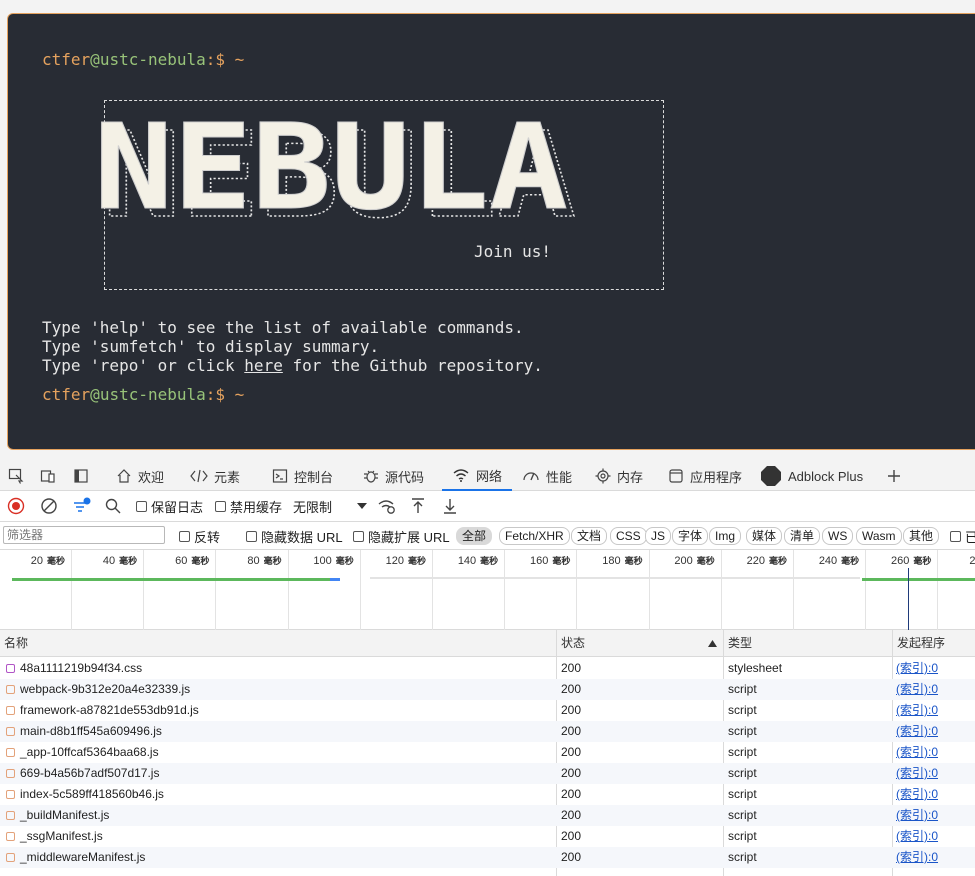 The image size is (975, 876). Describe the element at coordinates (36, 590) in the screenshot. I see `timeline-tick: 20 毫秒` at that location.